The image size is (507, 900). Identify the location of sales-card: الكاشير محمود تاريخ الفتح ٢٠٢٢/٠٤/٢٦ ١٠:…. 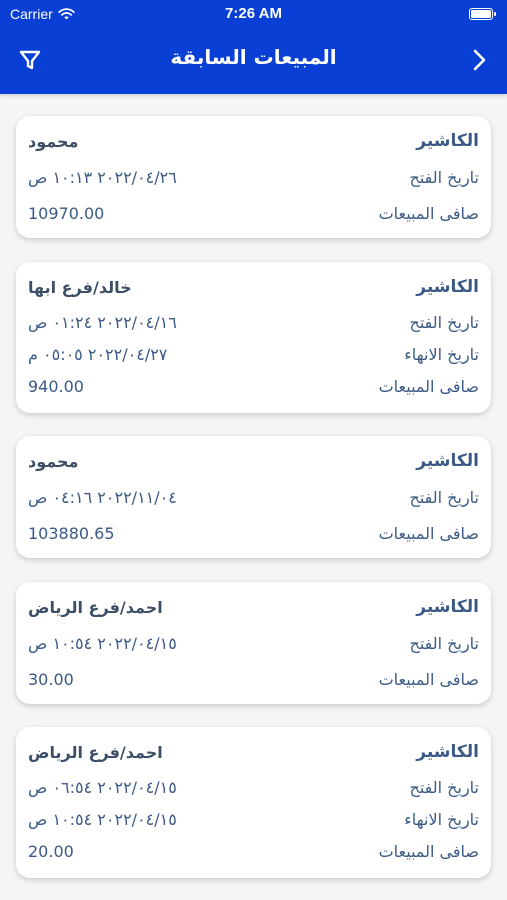
(253, 177).